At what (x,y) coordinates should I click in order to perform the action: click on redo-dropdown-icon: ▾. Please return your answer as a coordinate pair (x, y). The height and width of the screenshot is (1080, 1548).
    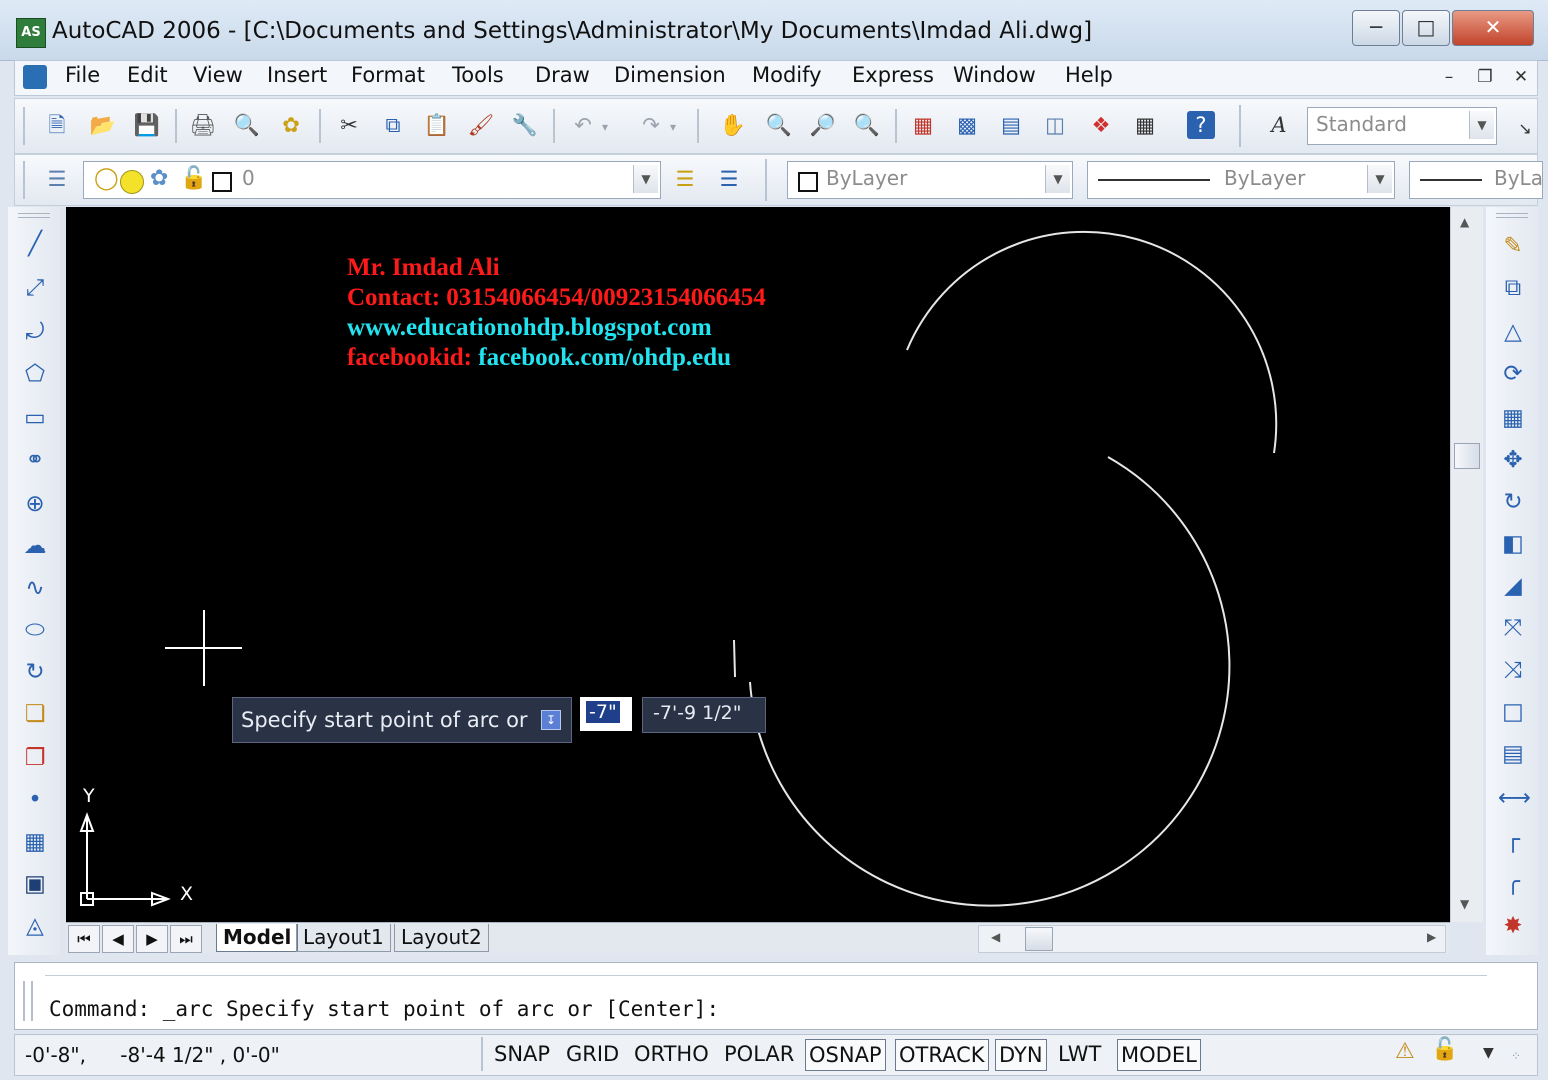
    Looking at the image, I should click on (673, 127).